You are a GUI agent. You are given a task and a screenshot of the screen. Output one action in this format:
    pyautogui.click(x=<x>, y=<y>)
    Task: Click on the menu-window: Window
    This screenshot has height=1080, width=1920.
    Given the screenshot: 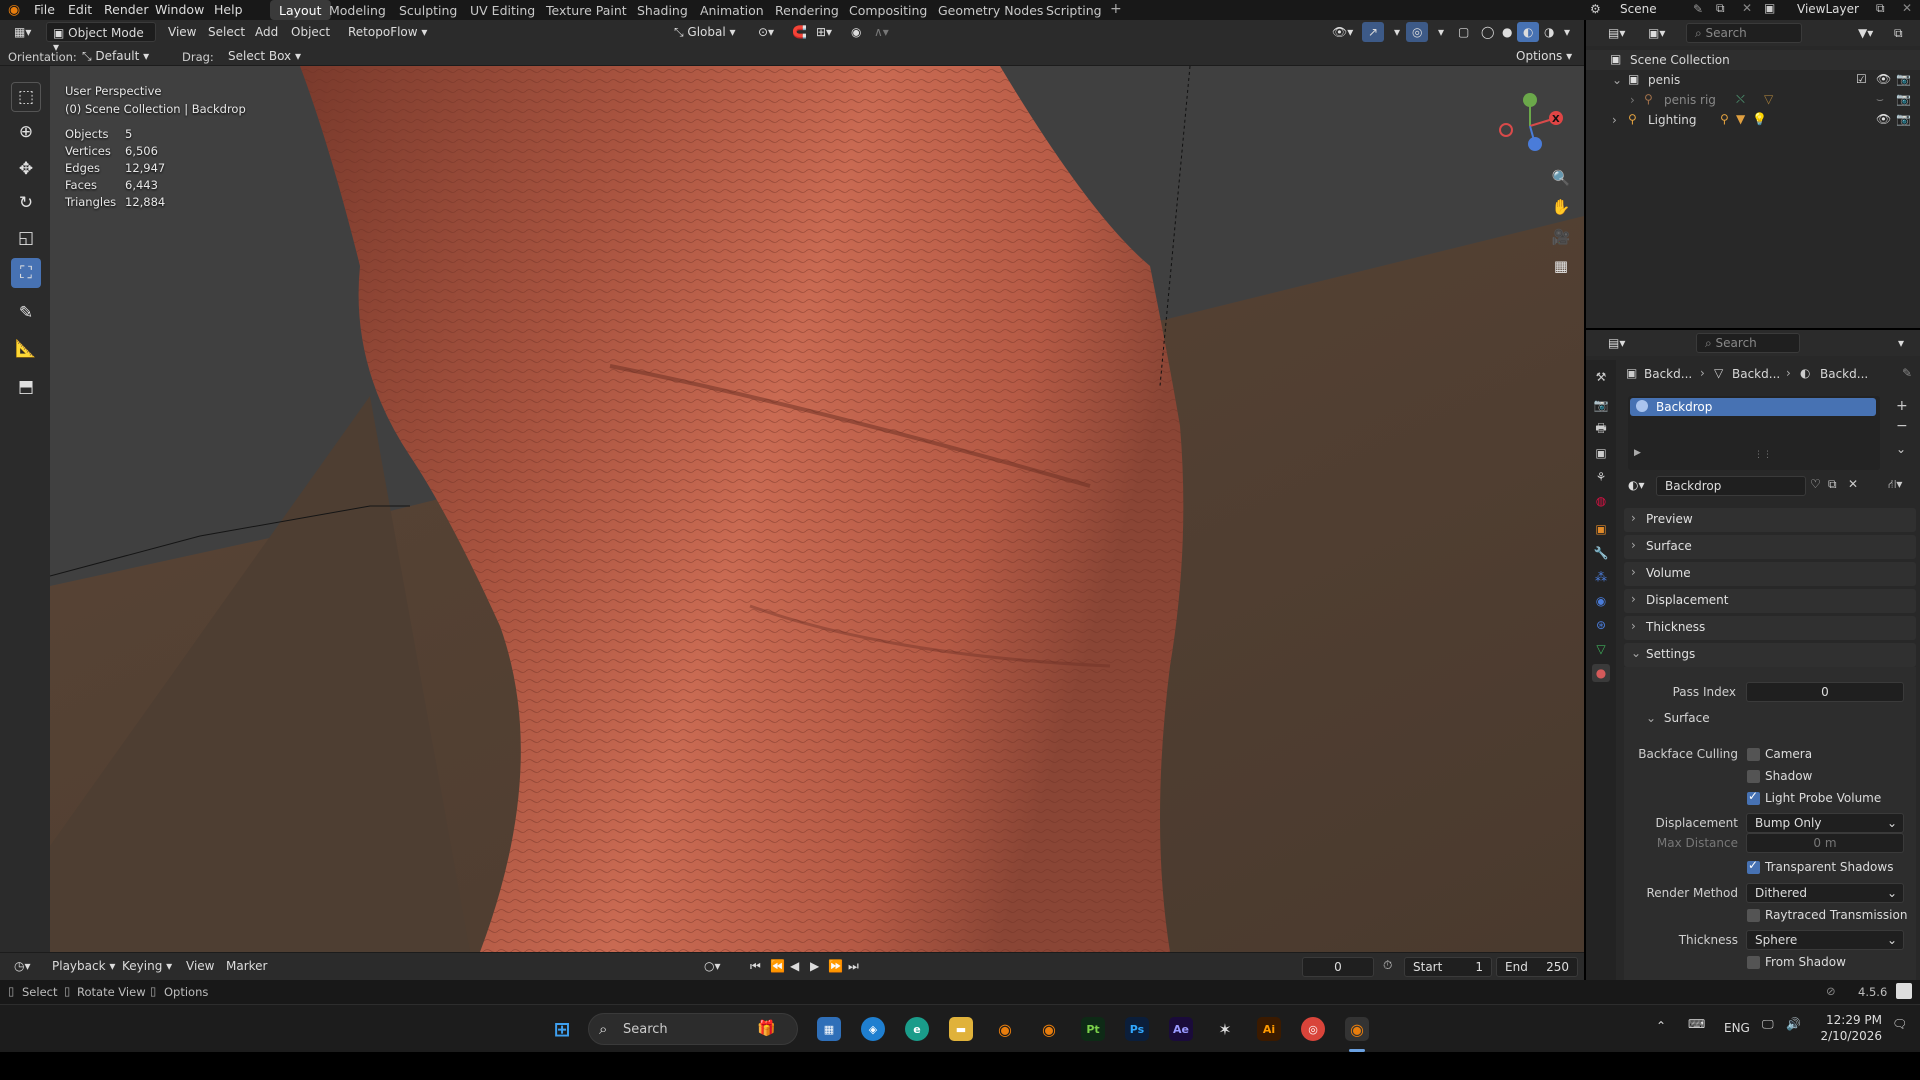 What is the action you would take?
    pyautogui.click(x=179, y=9)
    